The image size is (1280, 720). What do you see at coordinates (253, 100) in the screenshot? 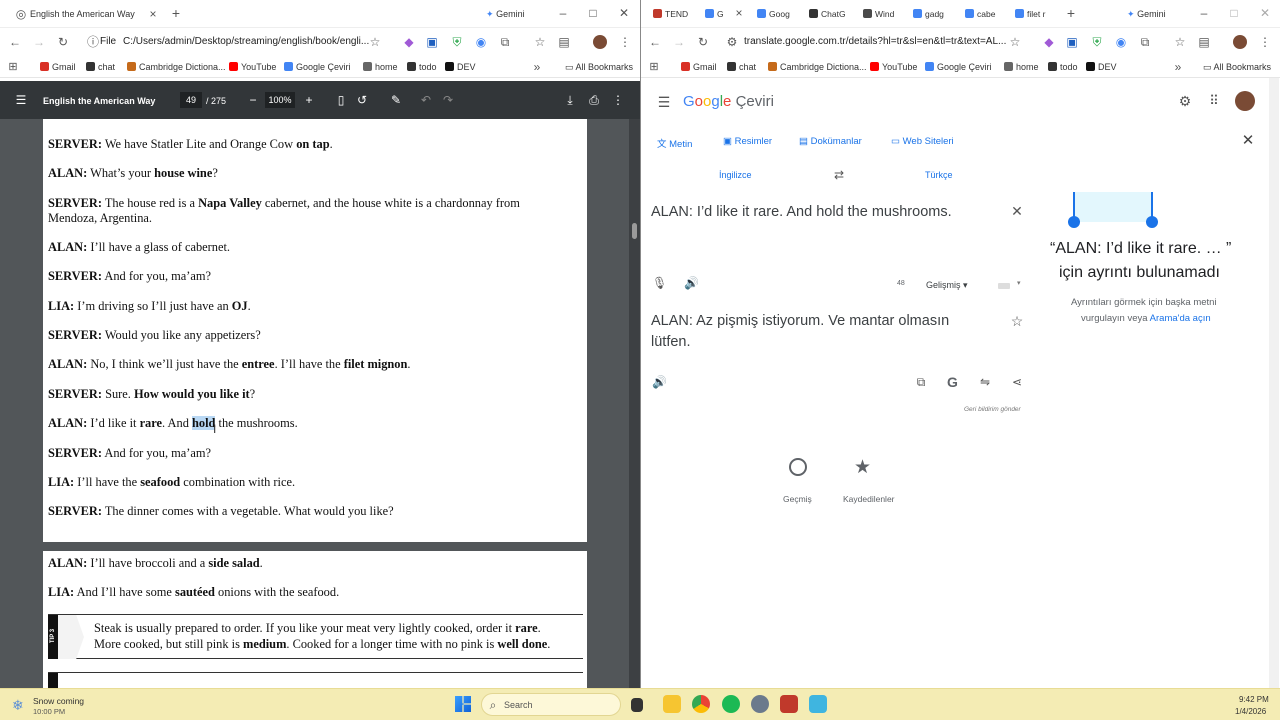
I see `zoom-out-button: −` at bounding box center [253, 100].